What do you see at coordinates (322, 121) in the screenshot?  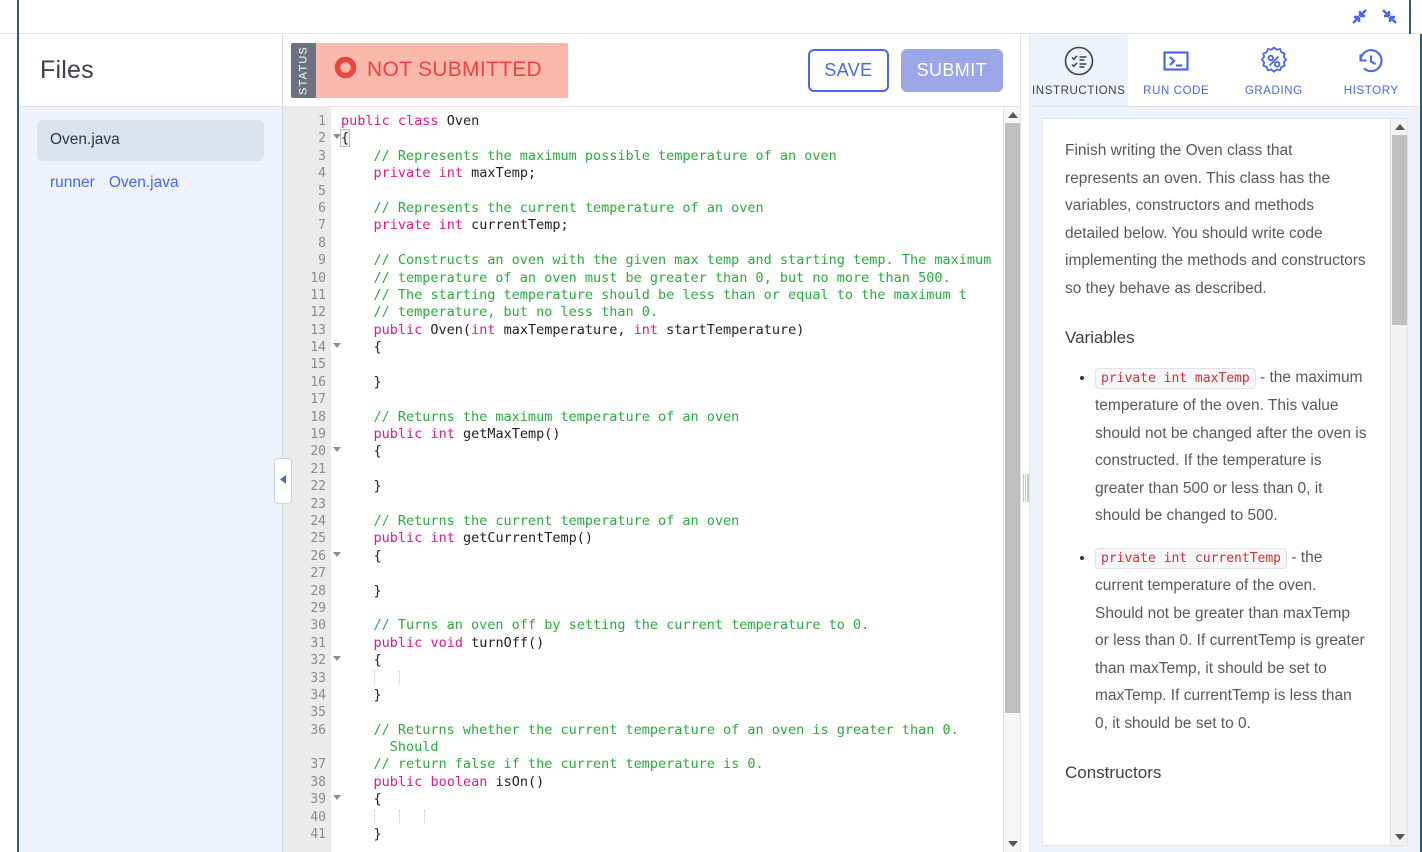 I see `line-number: 1` at bounding box center [322, 121].